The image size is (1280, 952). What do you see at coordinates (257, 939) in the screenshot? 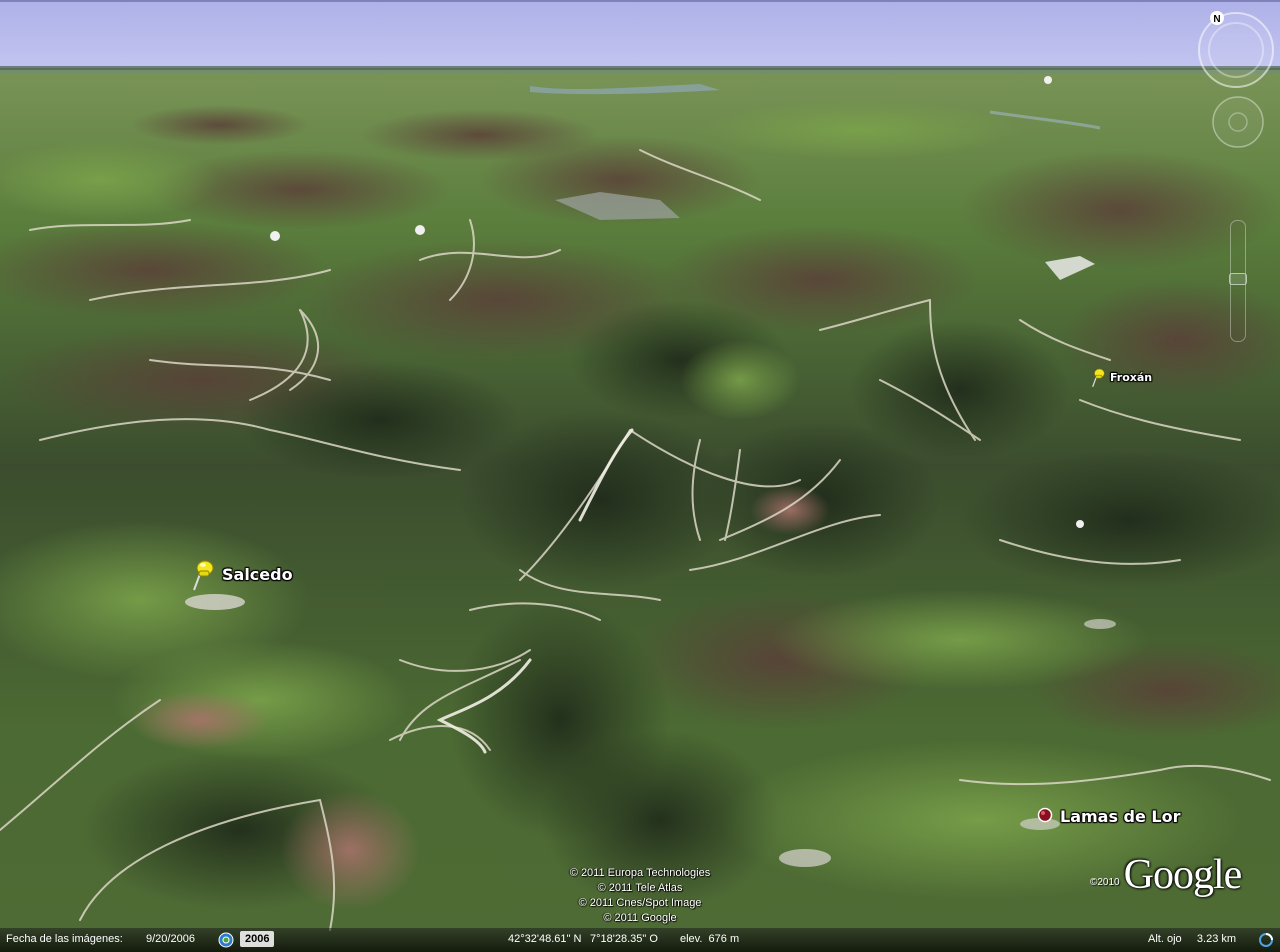
I see `historical-imagery-year: 2006` at bounding box center [257, 939].